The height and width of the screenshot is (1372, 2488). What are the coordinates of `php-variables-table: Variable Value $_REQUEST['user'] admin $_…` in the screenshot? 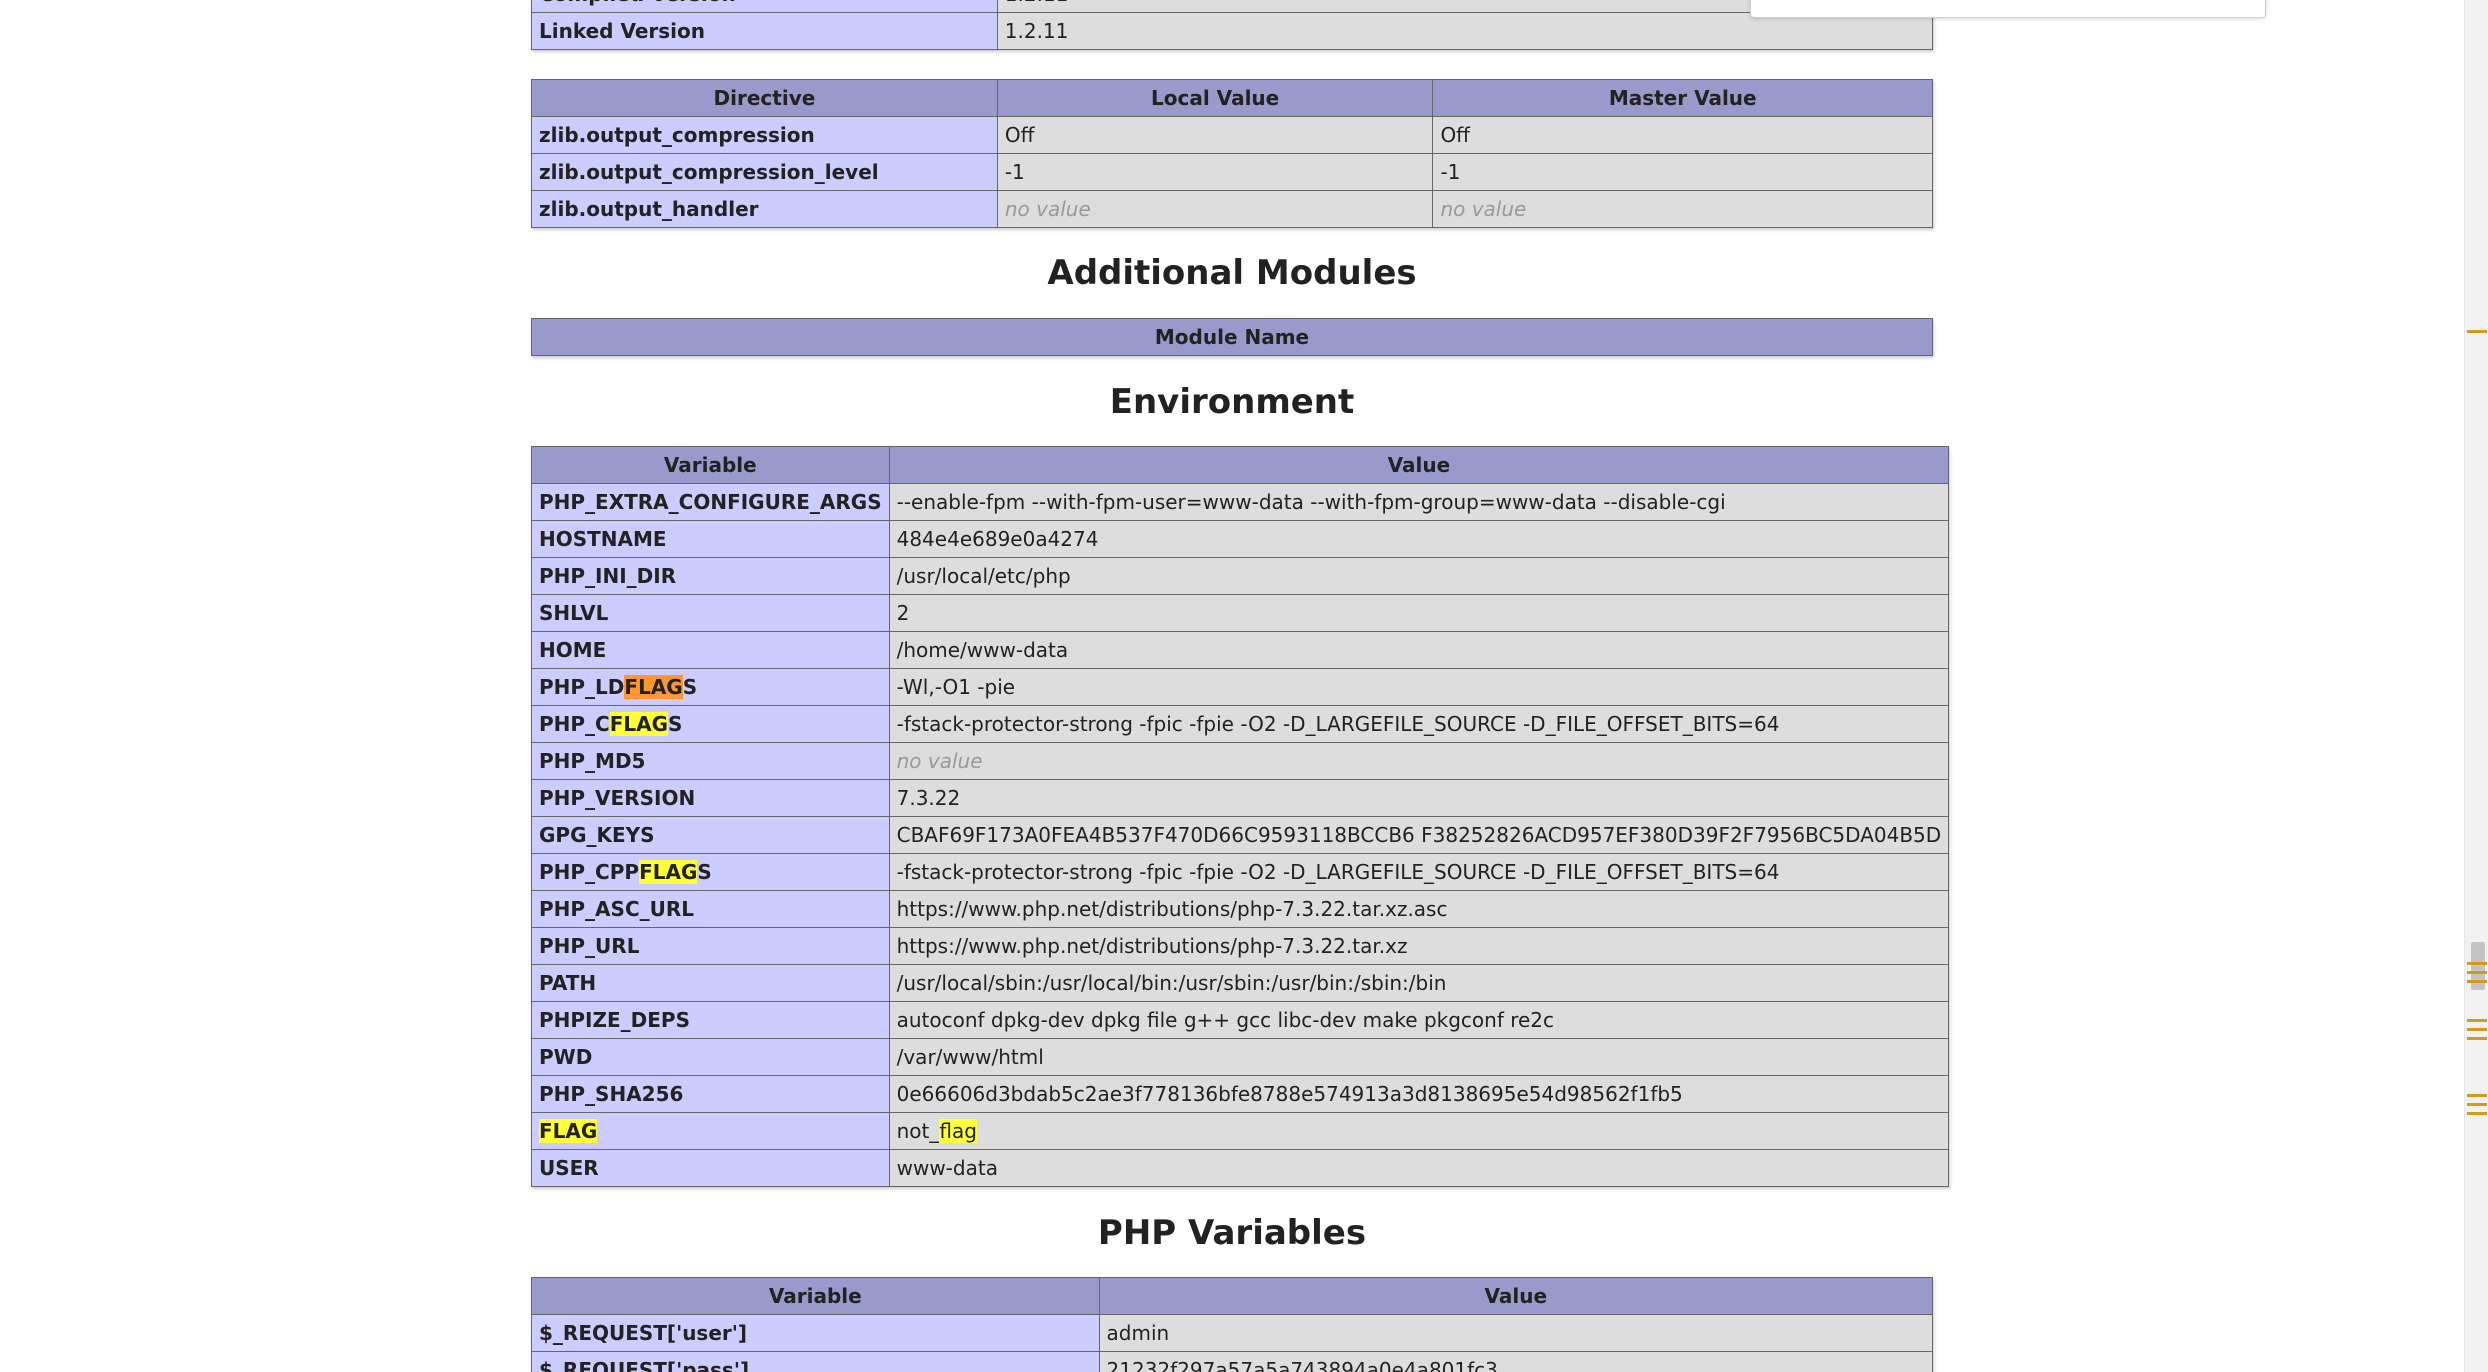 It's located at (1232, 1324).